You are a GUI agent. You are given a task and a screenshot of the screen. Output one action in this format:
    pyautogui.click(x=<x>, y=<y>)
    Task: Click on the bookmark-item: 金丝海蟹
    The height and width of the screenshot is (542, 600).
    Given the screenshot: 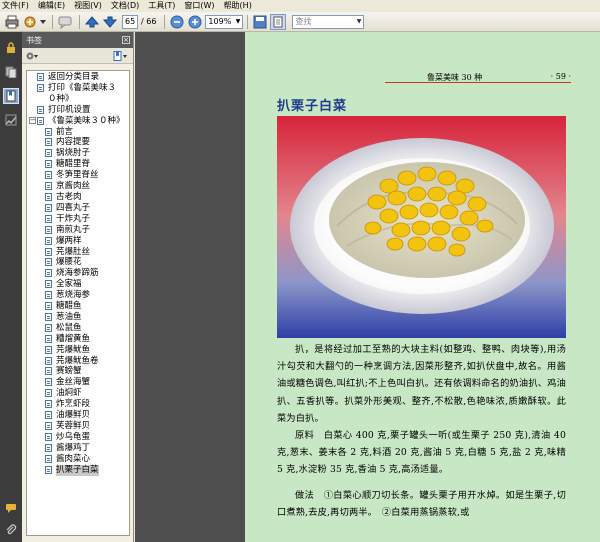 What is the action you would take?
    pyautogui.click(x=78, y=382)
    